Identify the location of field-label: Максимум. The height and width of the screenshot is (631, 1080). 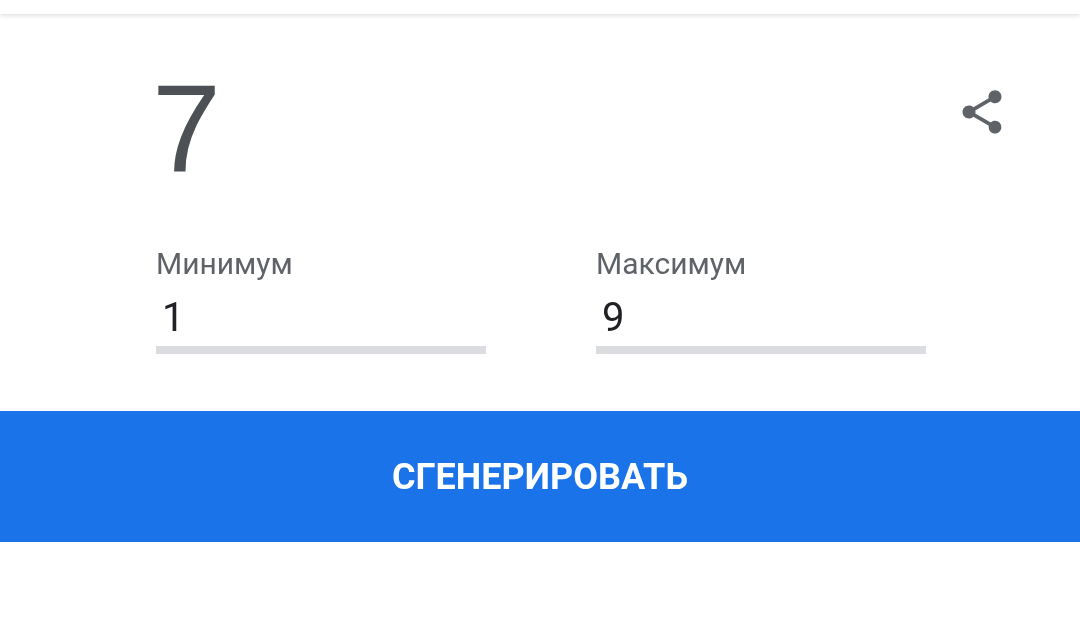
(671, 264).